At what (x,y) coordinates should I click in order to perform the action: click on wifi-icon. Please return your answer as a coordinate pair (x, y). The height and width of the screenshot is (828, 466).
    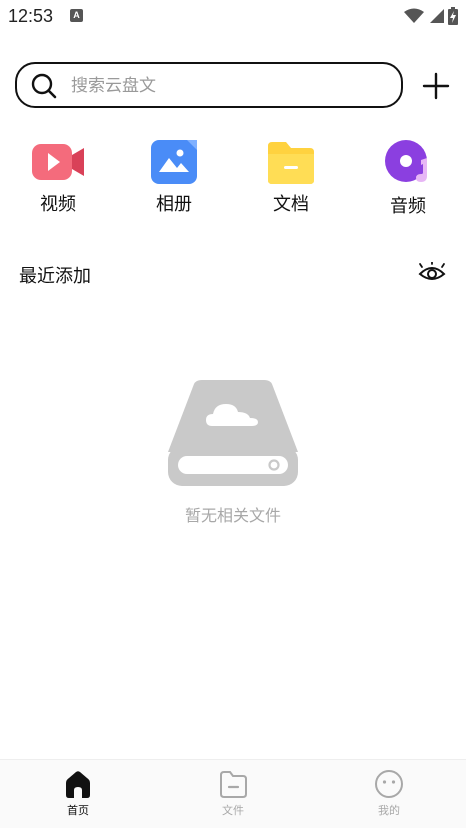
    Looking at the image, I should click on (414, 15).